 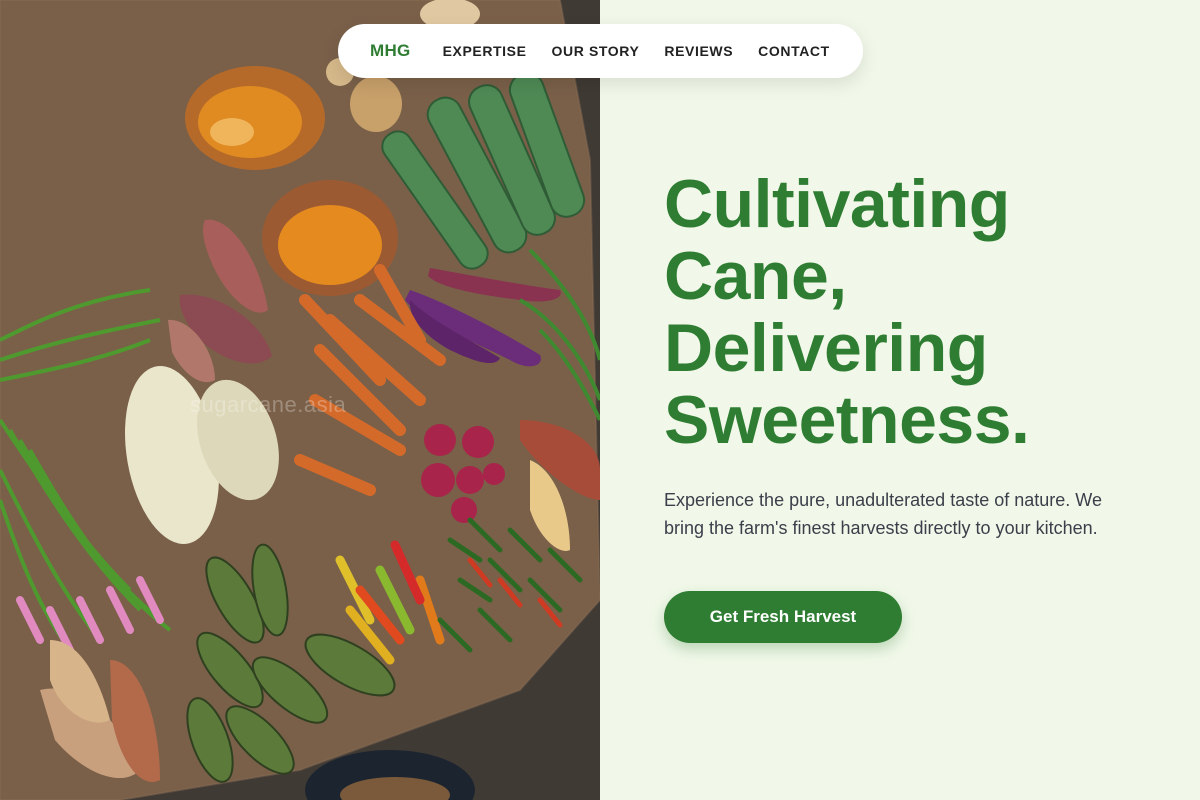 What do you see at coordinates (698, 51) in the screenshot?
I see `nav-link-reviews: REVIEWS` at bounding box center [698, 51].